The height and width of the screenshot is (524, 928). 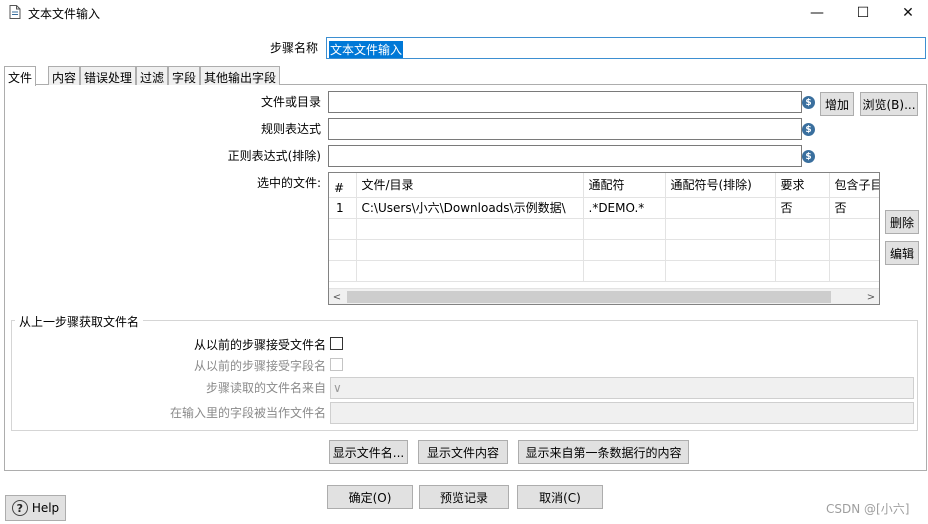 I want to click on tab-label: 其他输出字段, so click(x=240, y=78).